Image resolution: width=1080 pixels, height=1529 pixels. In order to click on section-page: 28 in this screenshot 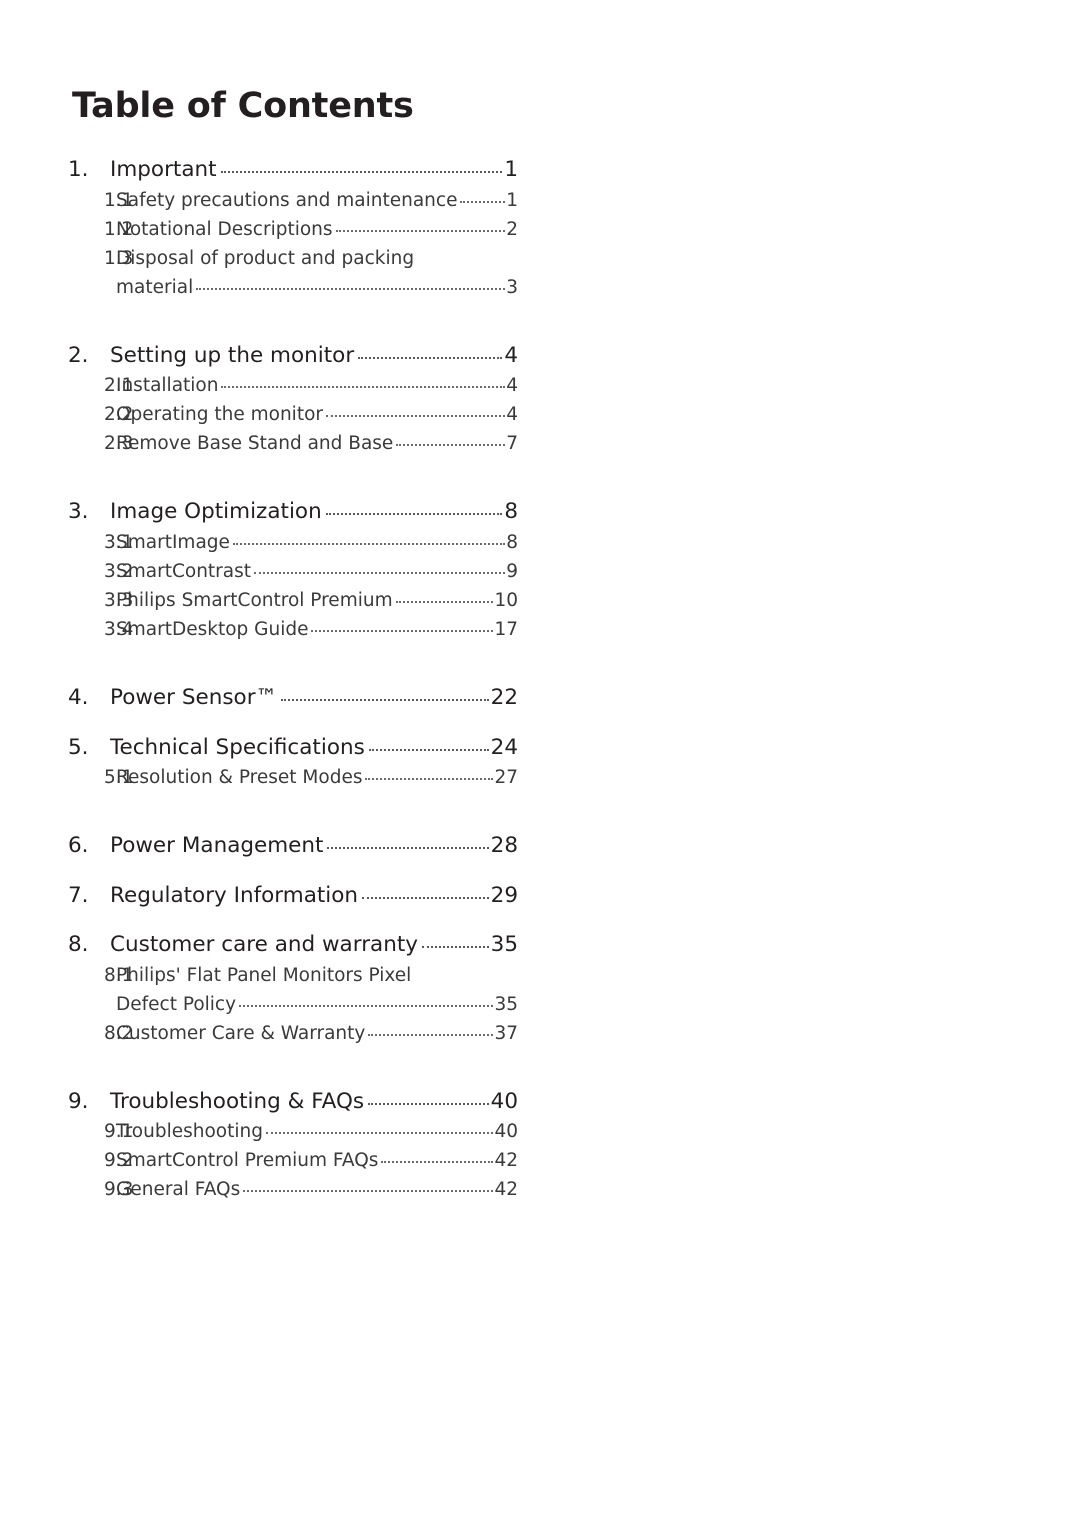, I will do `click(504, 846)`.